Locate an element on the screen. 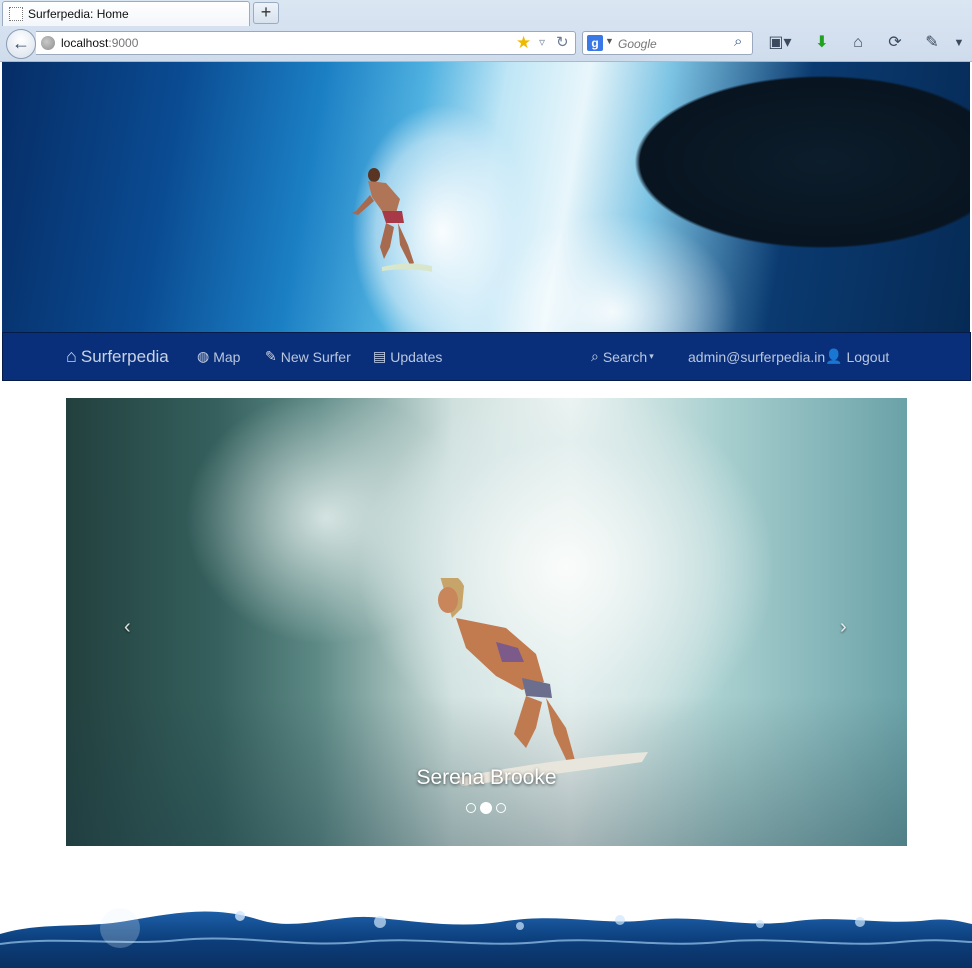 The height and width of the screenshot is (968, 972). nav-user-email: admin@surferpedia.in is located at coordinates (756, 356).